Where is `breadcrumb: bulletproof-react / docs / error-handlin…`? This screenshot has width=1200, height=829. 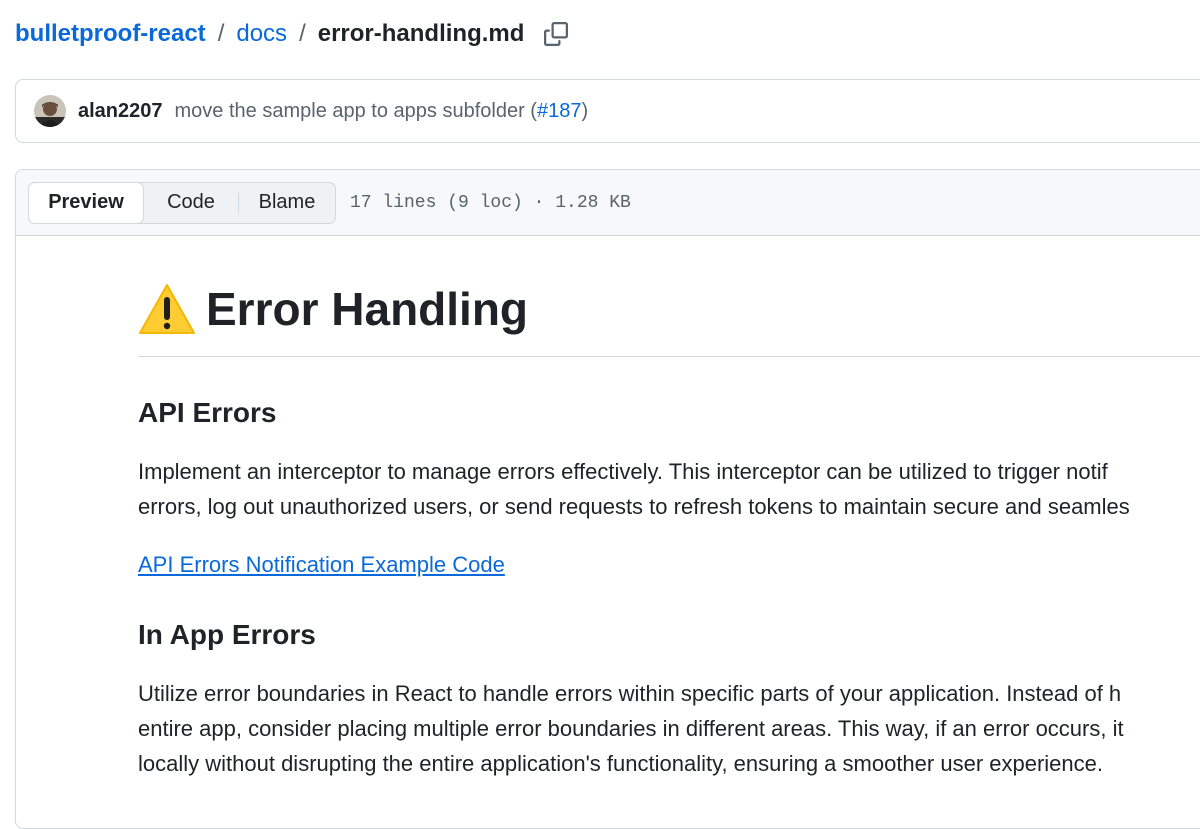 breadcrumb: bulletproof-react / docs / error-handlin… is located at coordinates (292, 34).